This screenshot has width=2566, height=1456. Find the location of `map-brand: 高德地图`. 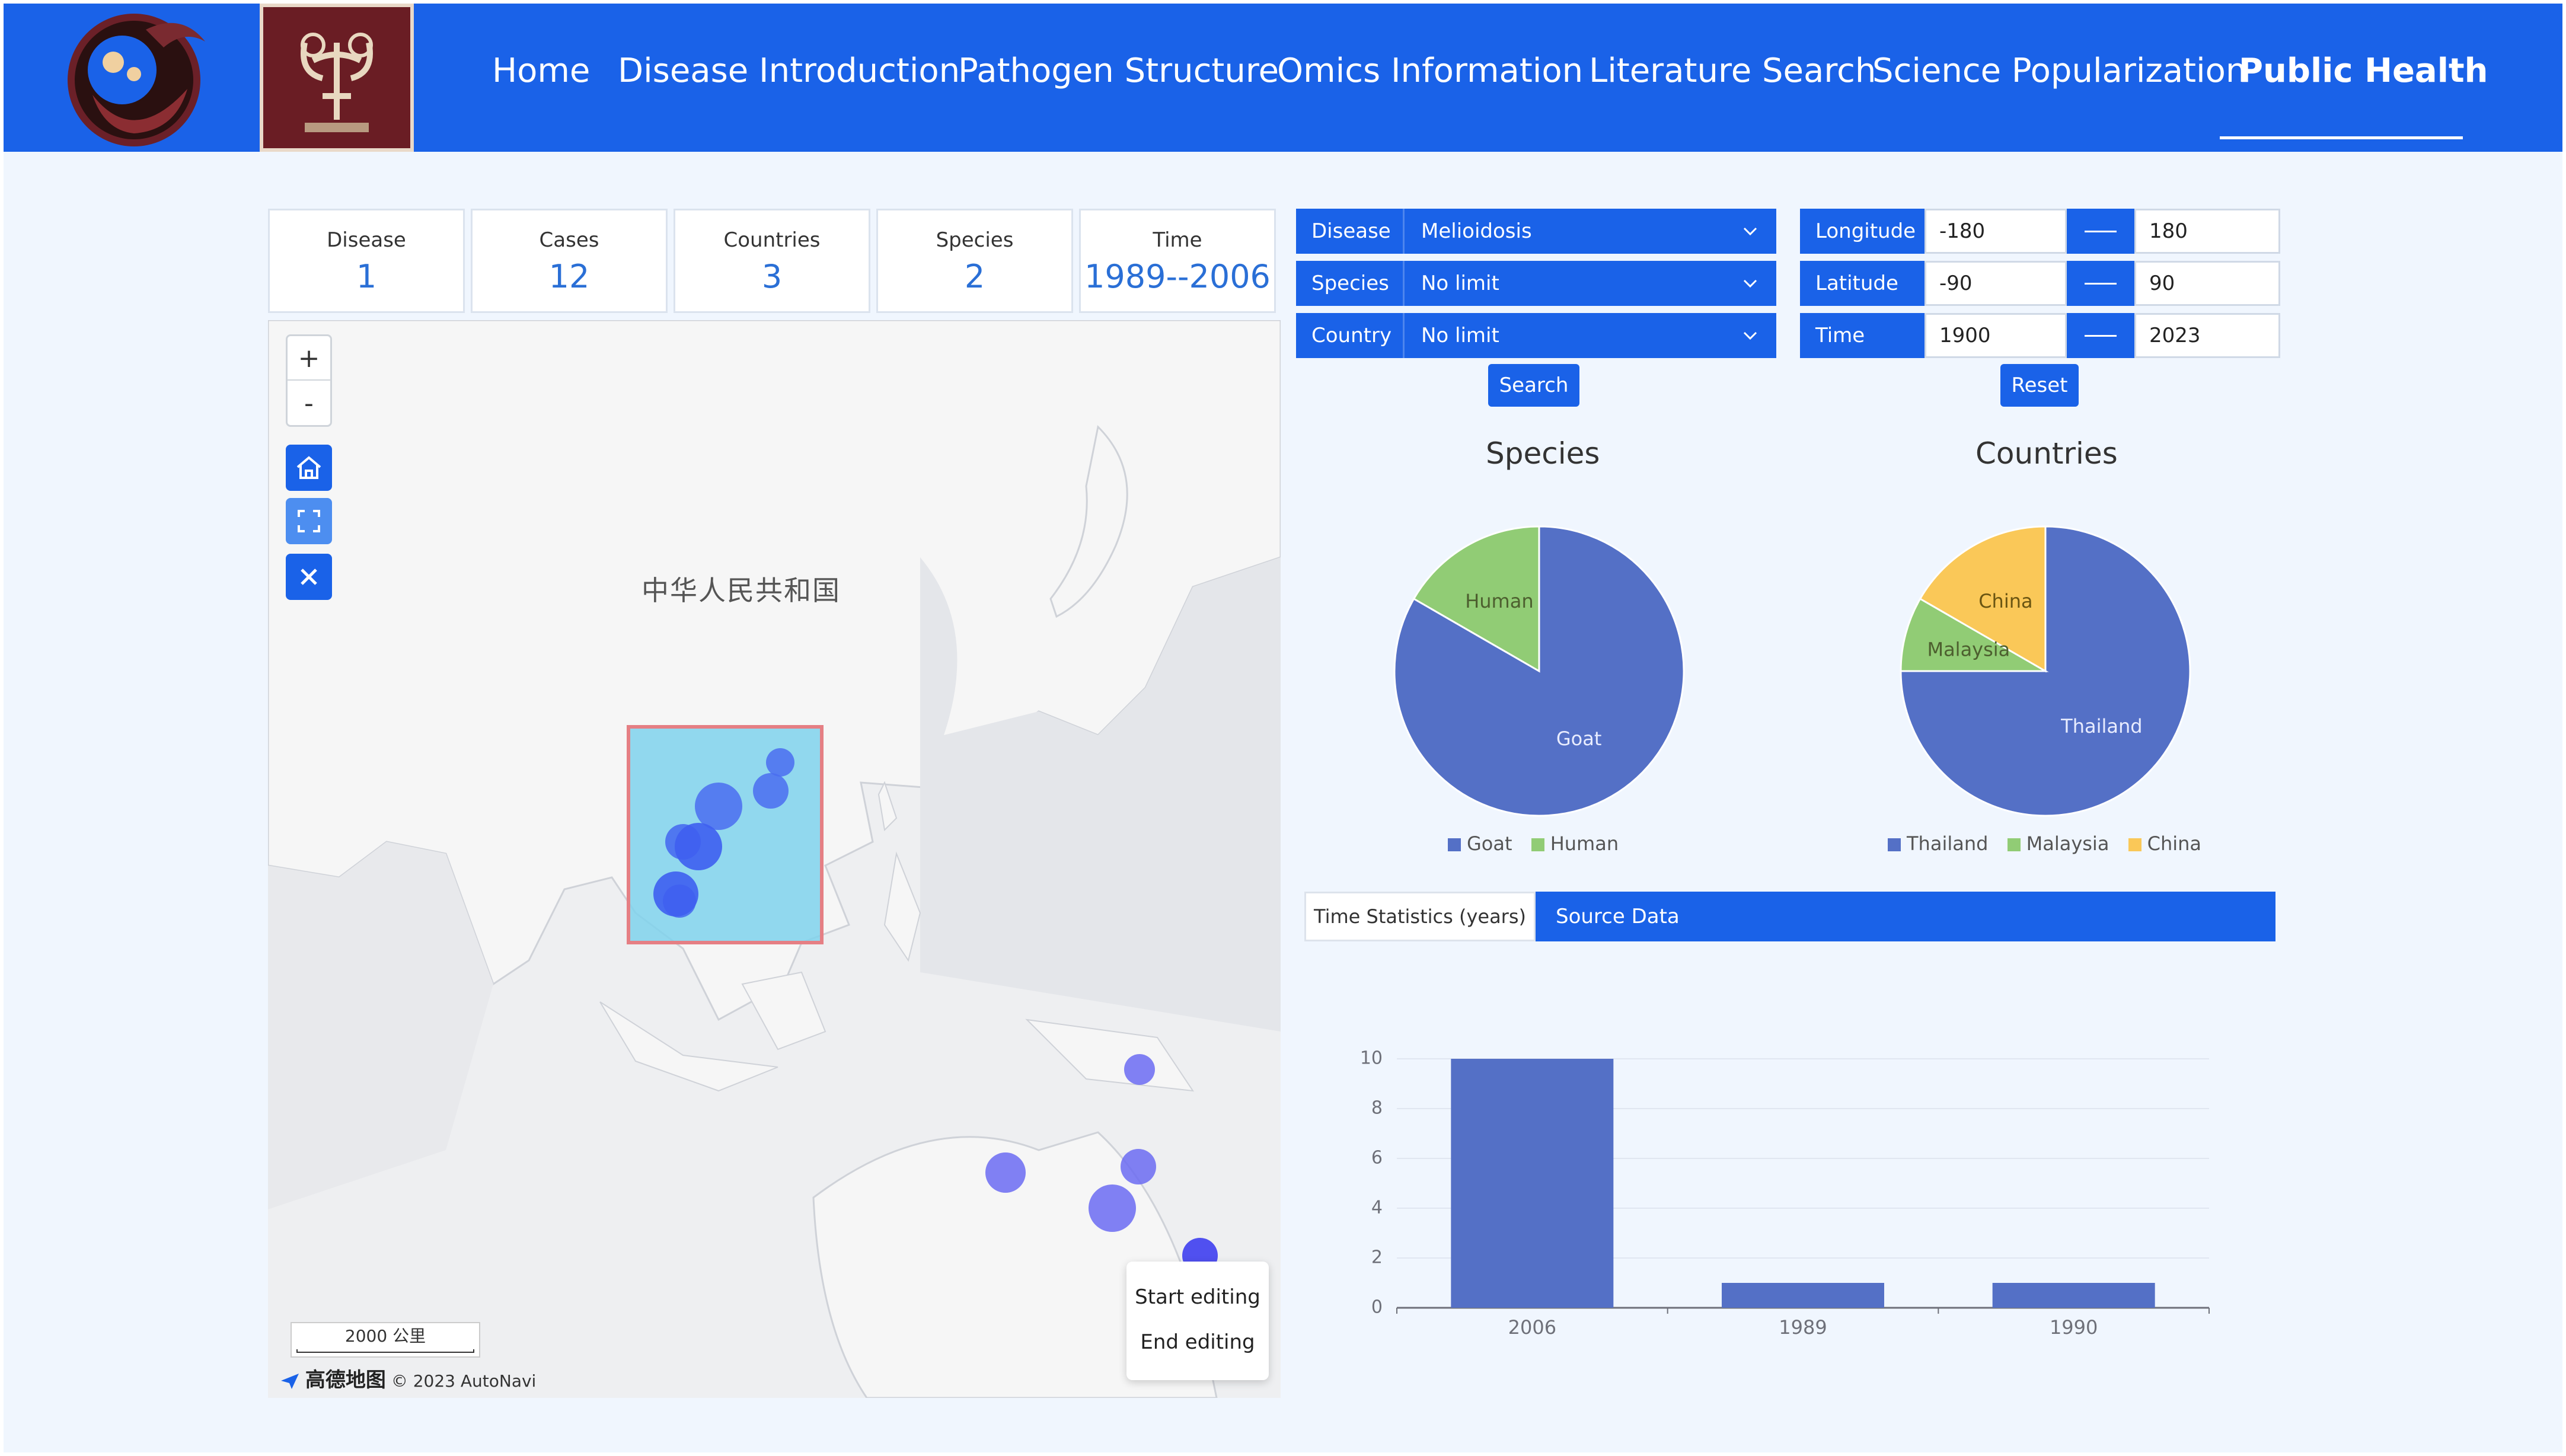

map-brand: 高德地图 is located at coordinates (345, 1380).